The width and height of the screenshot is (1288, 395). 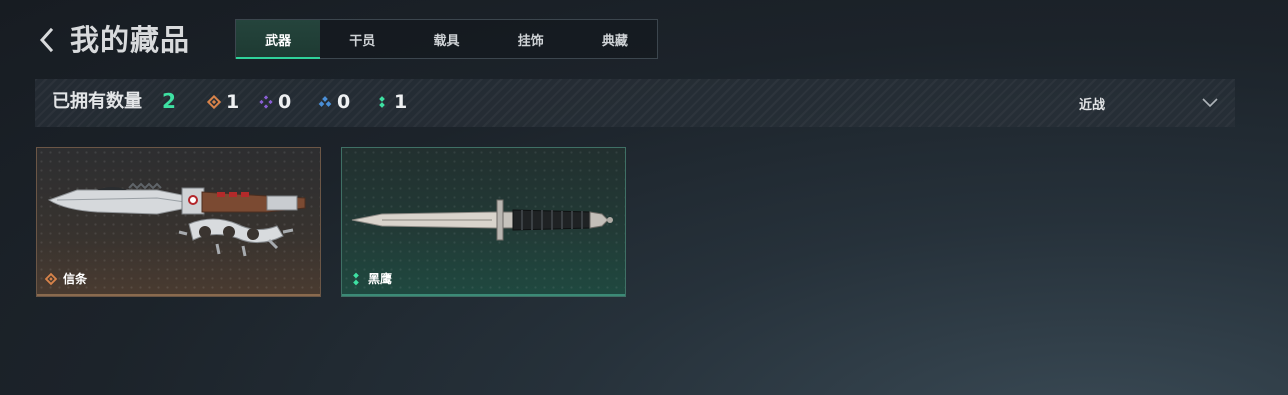 I want to click on tab-collection: 典藏, so click(x=615, y=39).